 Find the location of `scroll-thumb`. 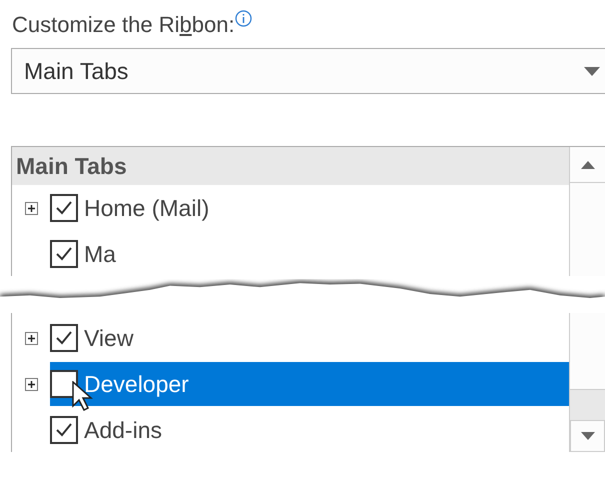

scroll-thumb is located at coordinates (587, 351).